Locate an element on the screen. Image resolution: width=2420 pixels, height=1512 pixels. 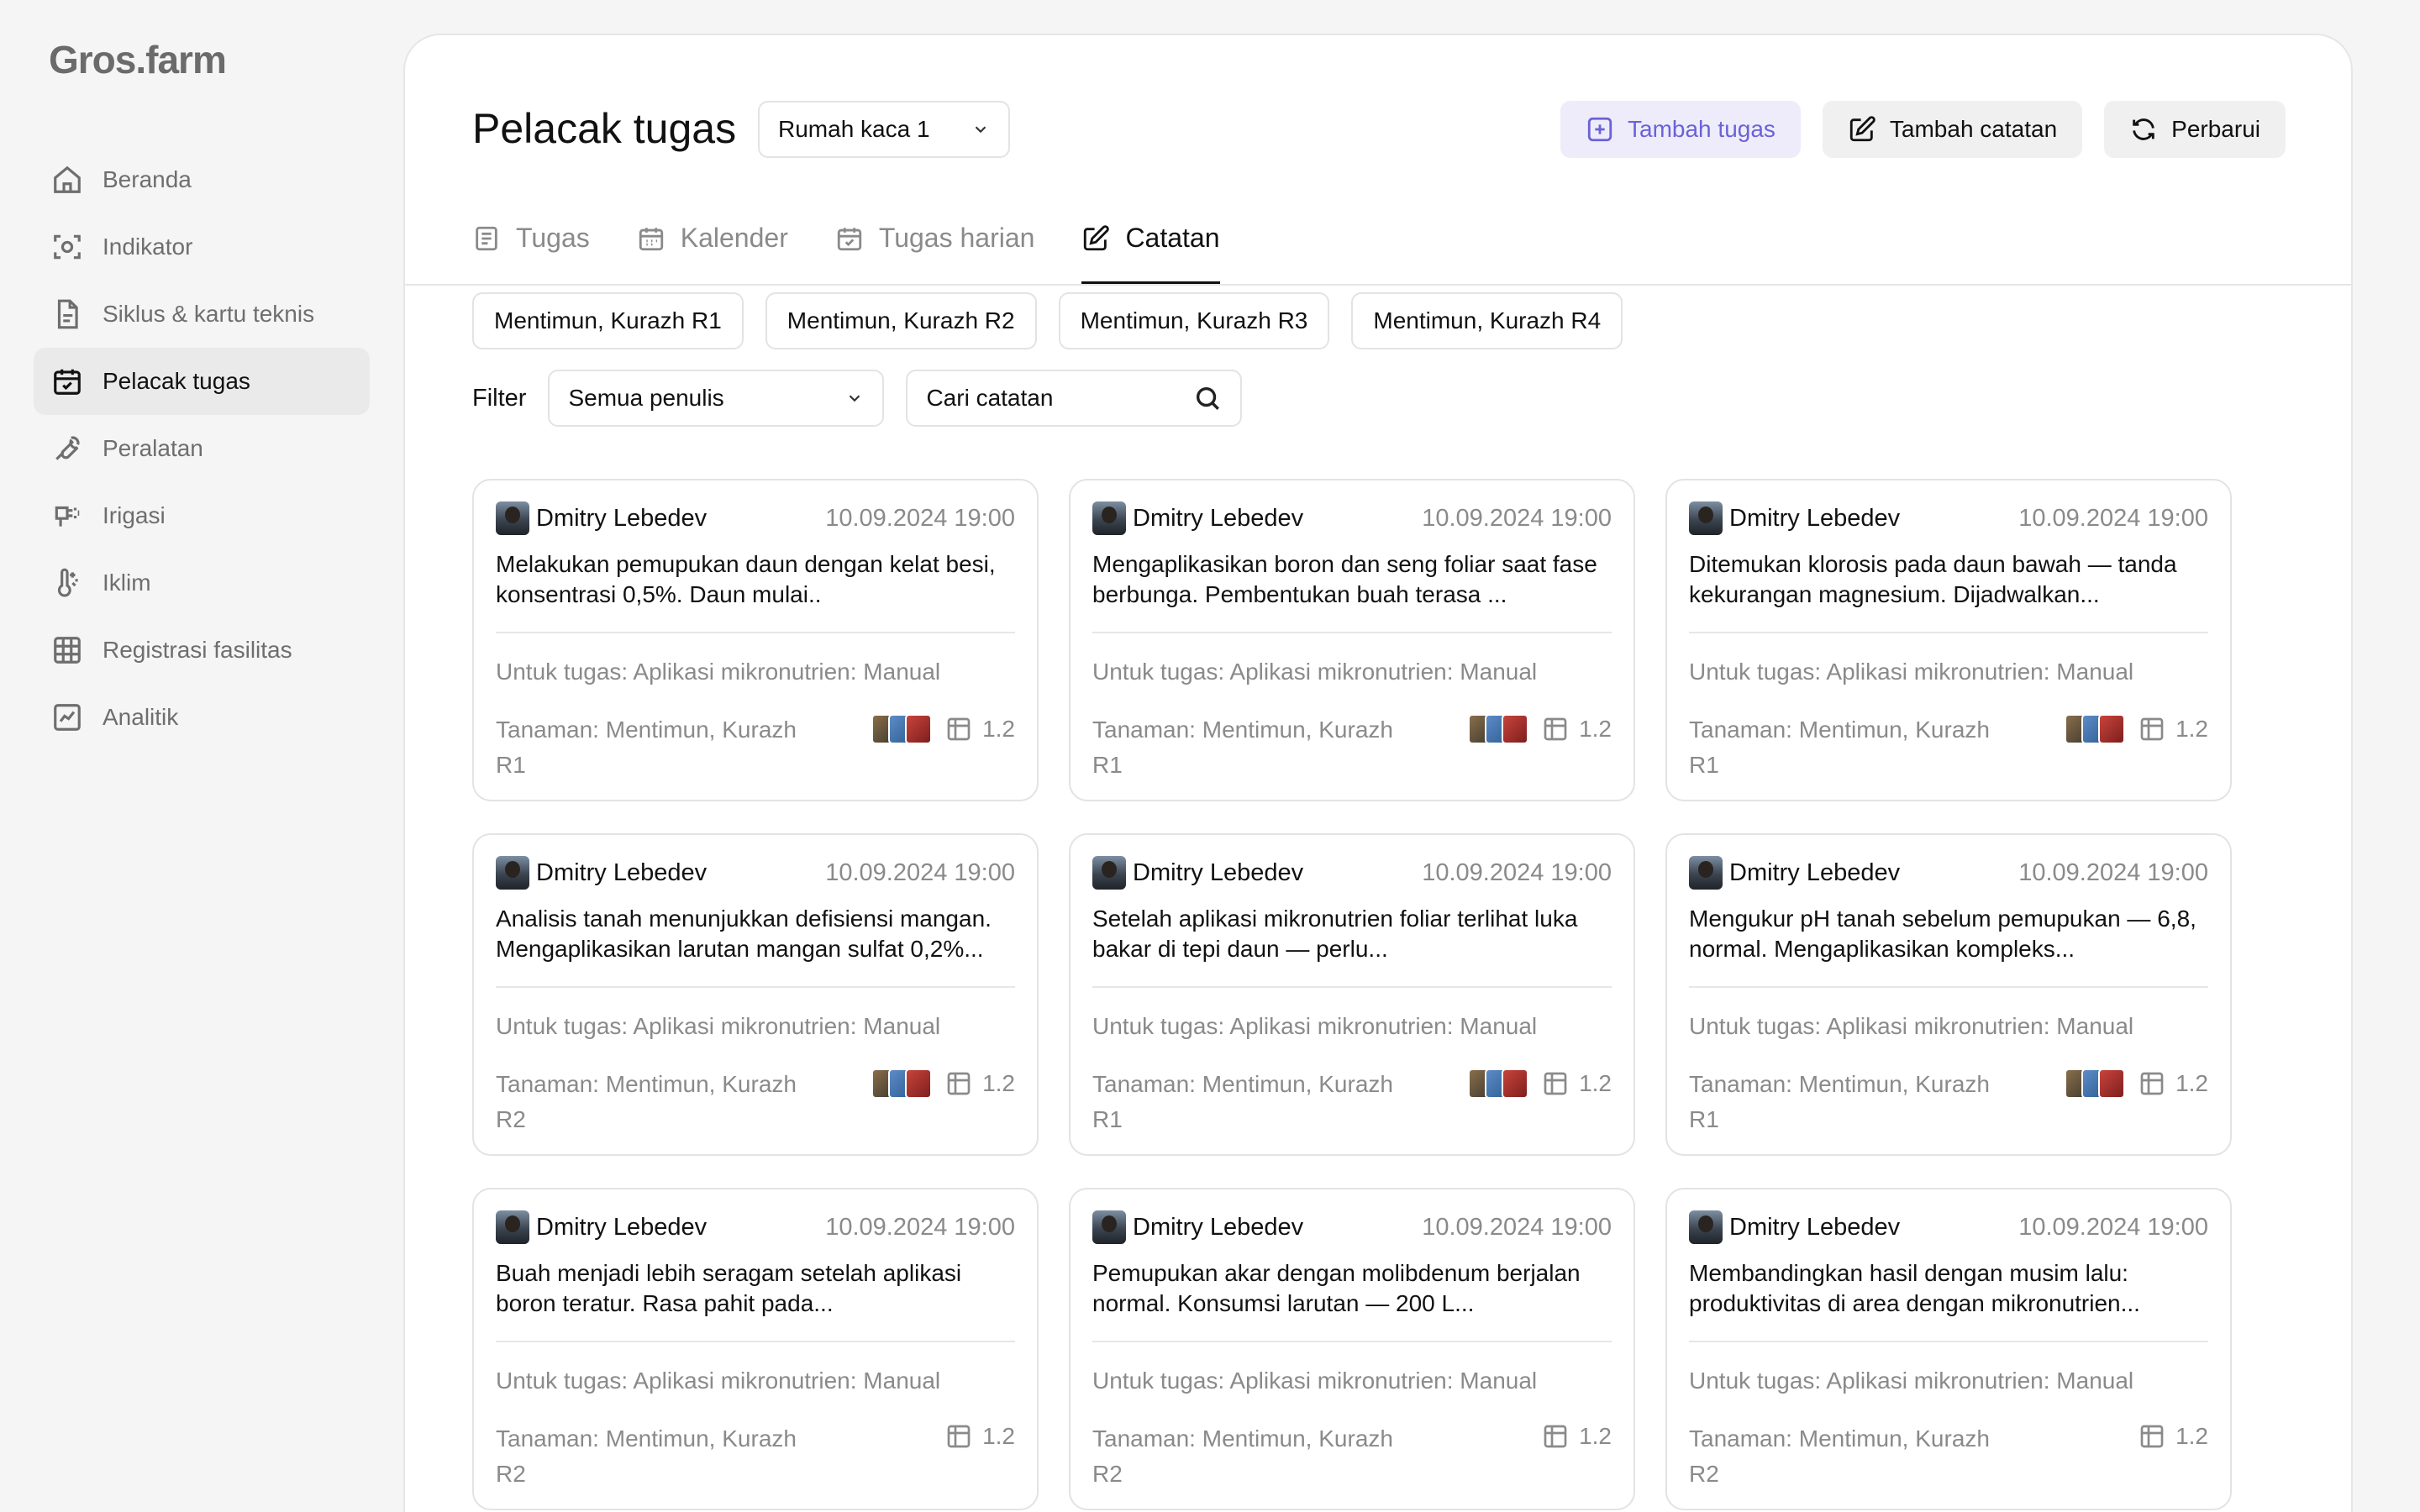
wrench-icon is located at coordinates (67, 448).